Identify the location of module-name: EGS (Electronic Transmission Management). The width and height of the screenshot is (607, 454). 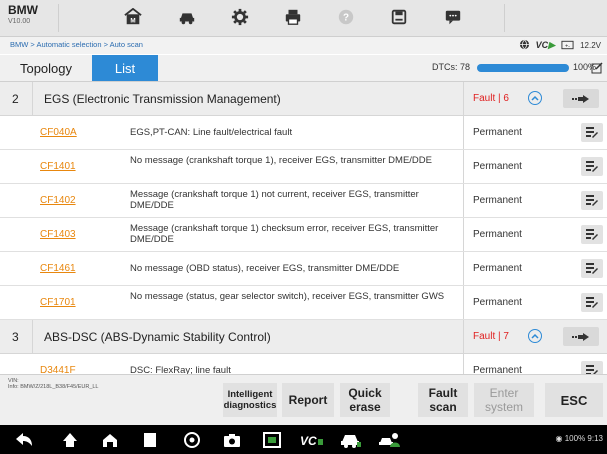
(162, 99).